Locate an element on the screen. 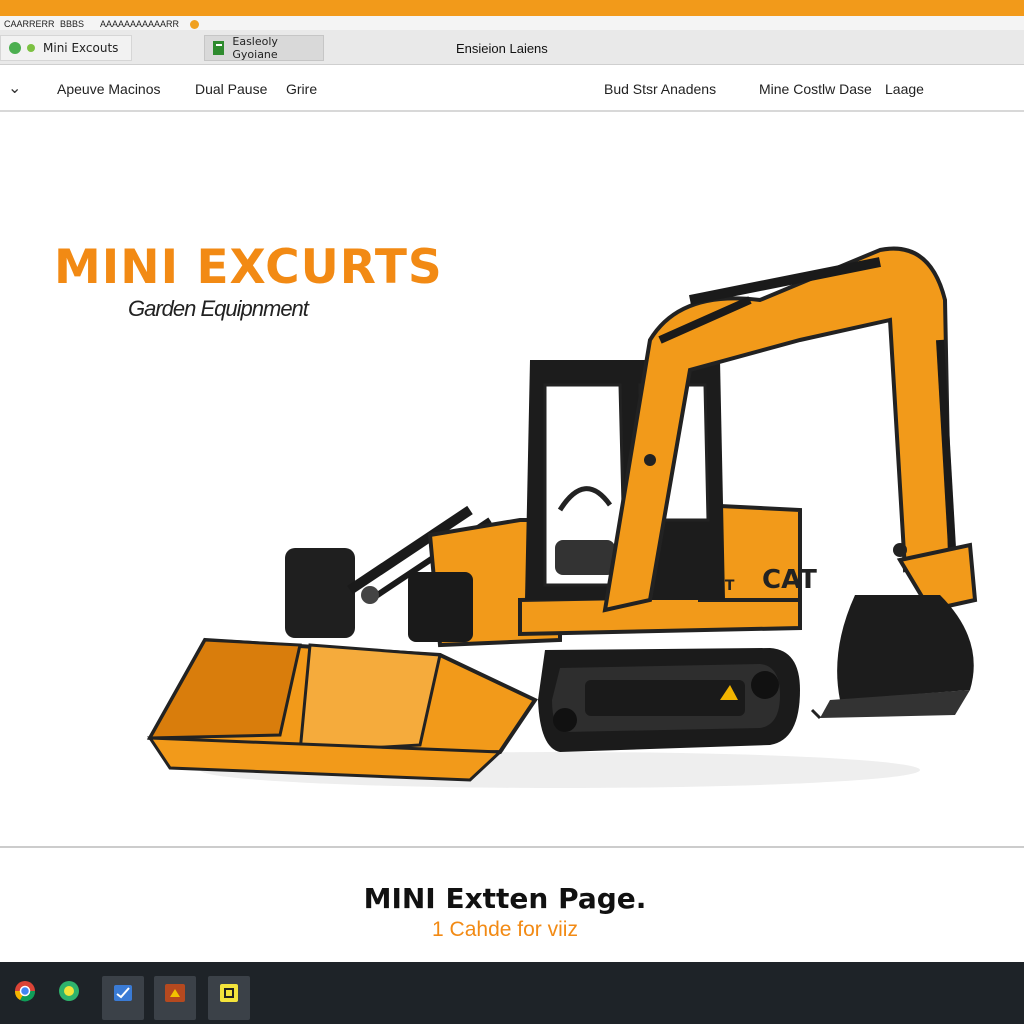 This screenshot has height=1024, width=1024. track-assembly is located at coordinates (669, 700).